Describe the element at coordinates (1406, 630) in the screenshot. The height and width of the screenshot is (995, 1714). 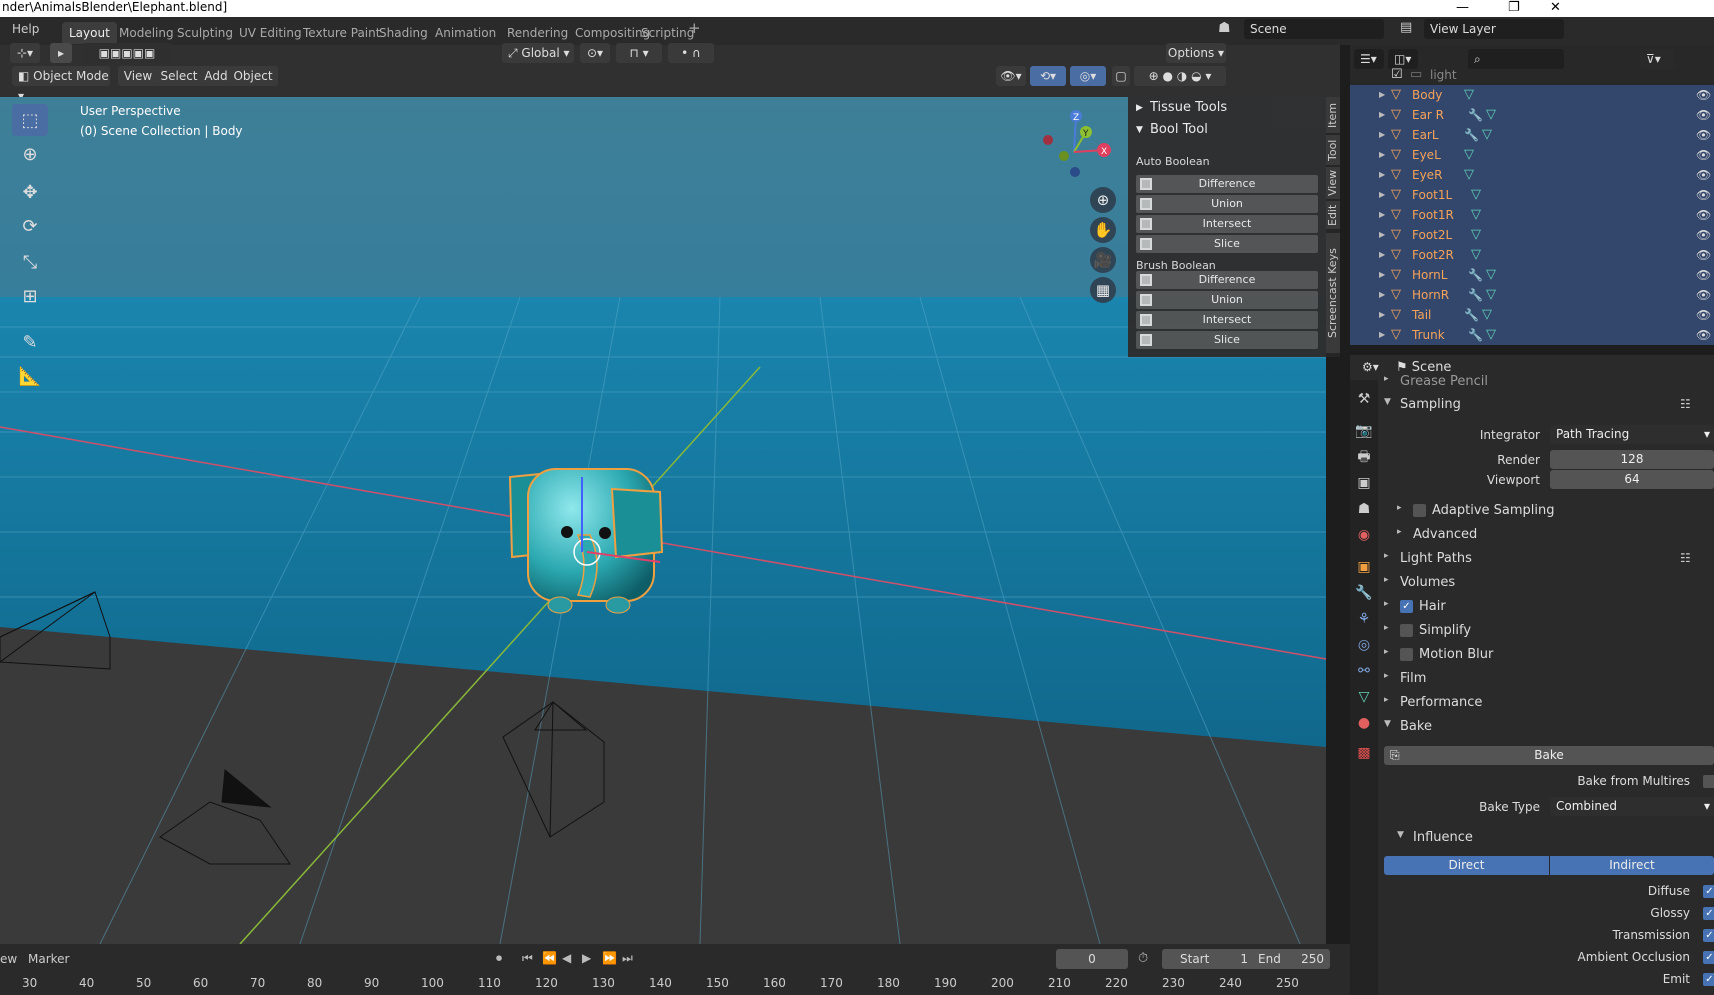
I see `simplify-checkbox` at that location.